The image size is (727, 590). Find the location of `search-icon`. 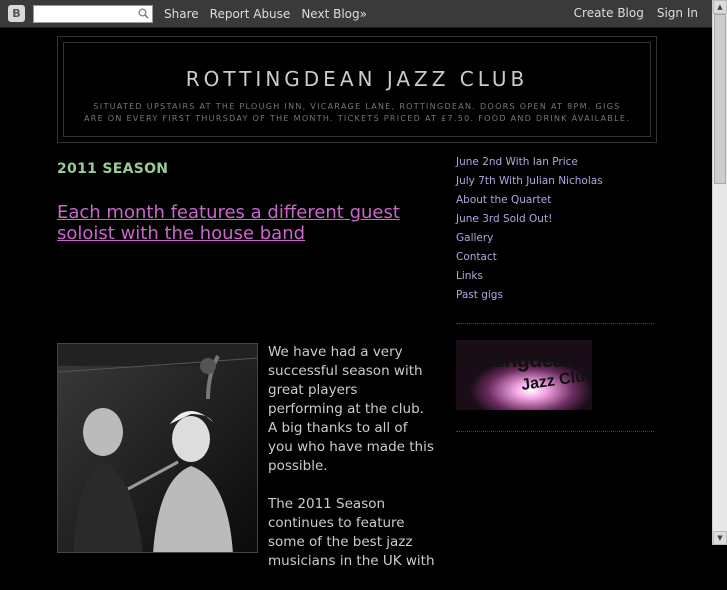

search-icon is located at coordinates (143, 14).